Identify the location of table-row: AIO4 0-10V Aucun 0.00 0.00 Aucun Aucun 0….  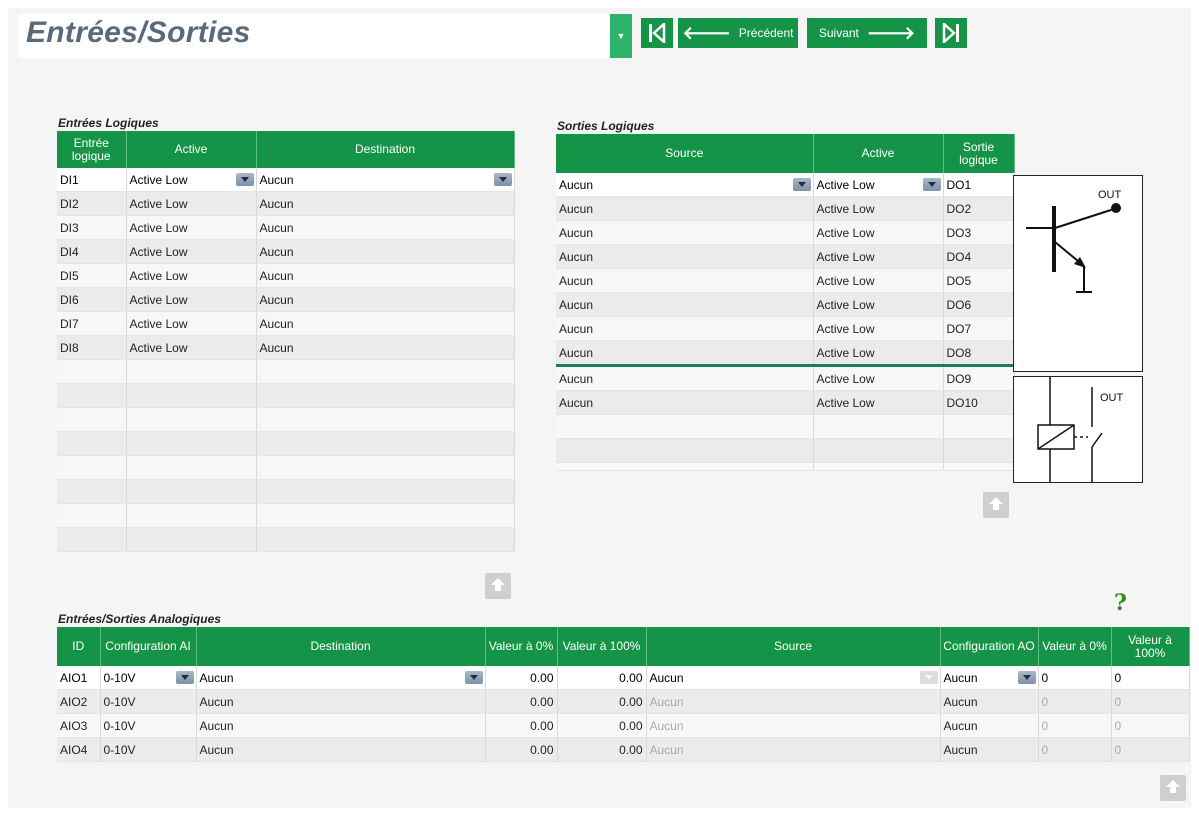
(623, 749).